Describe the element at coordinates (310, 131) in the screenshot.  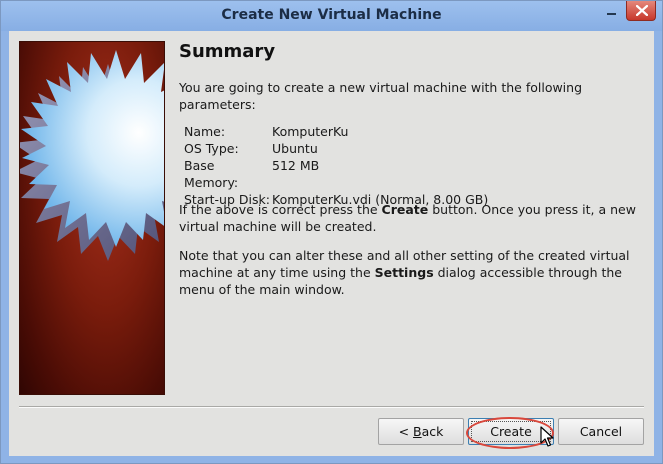
I see `param-value: KomputerKu` at that location.